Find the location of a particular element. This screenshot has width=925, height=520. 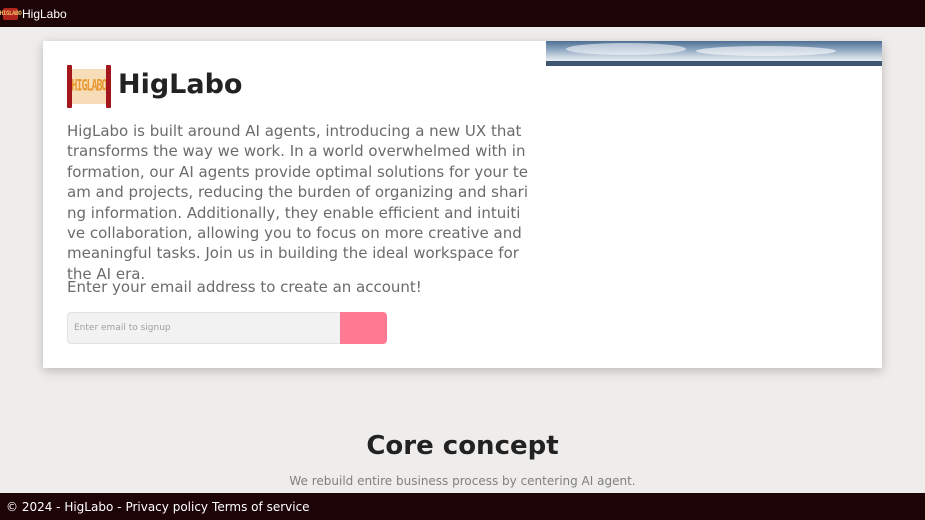

hero-landscape-image is located at coordinates (714, 53).